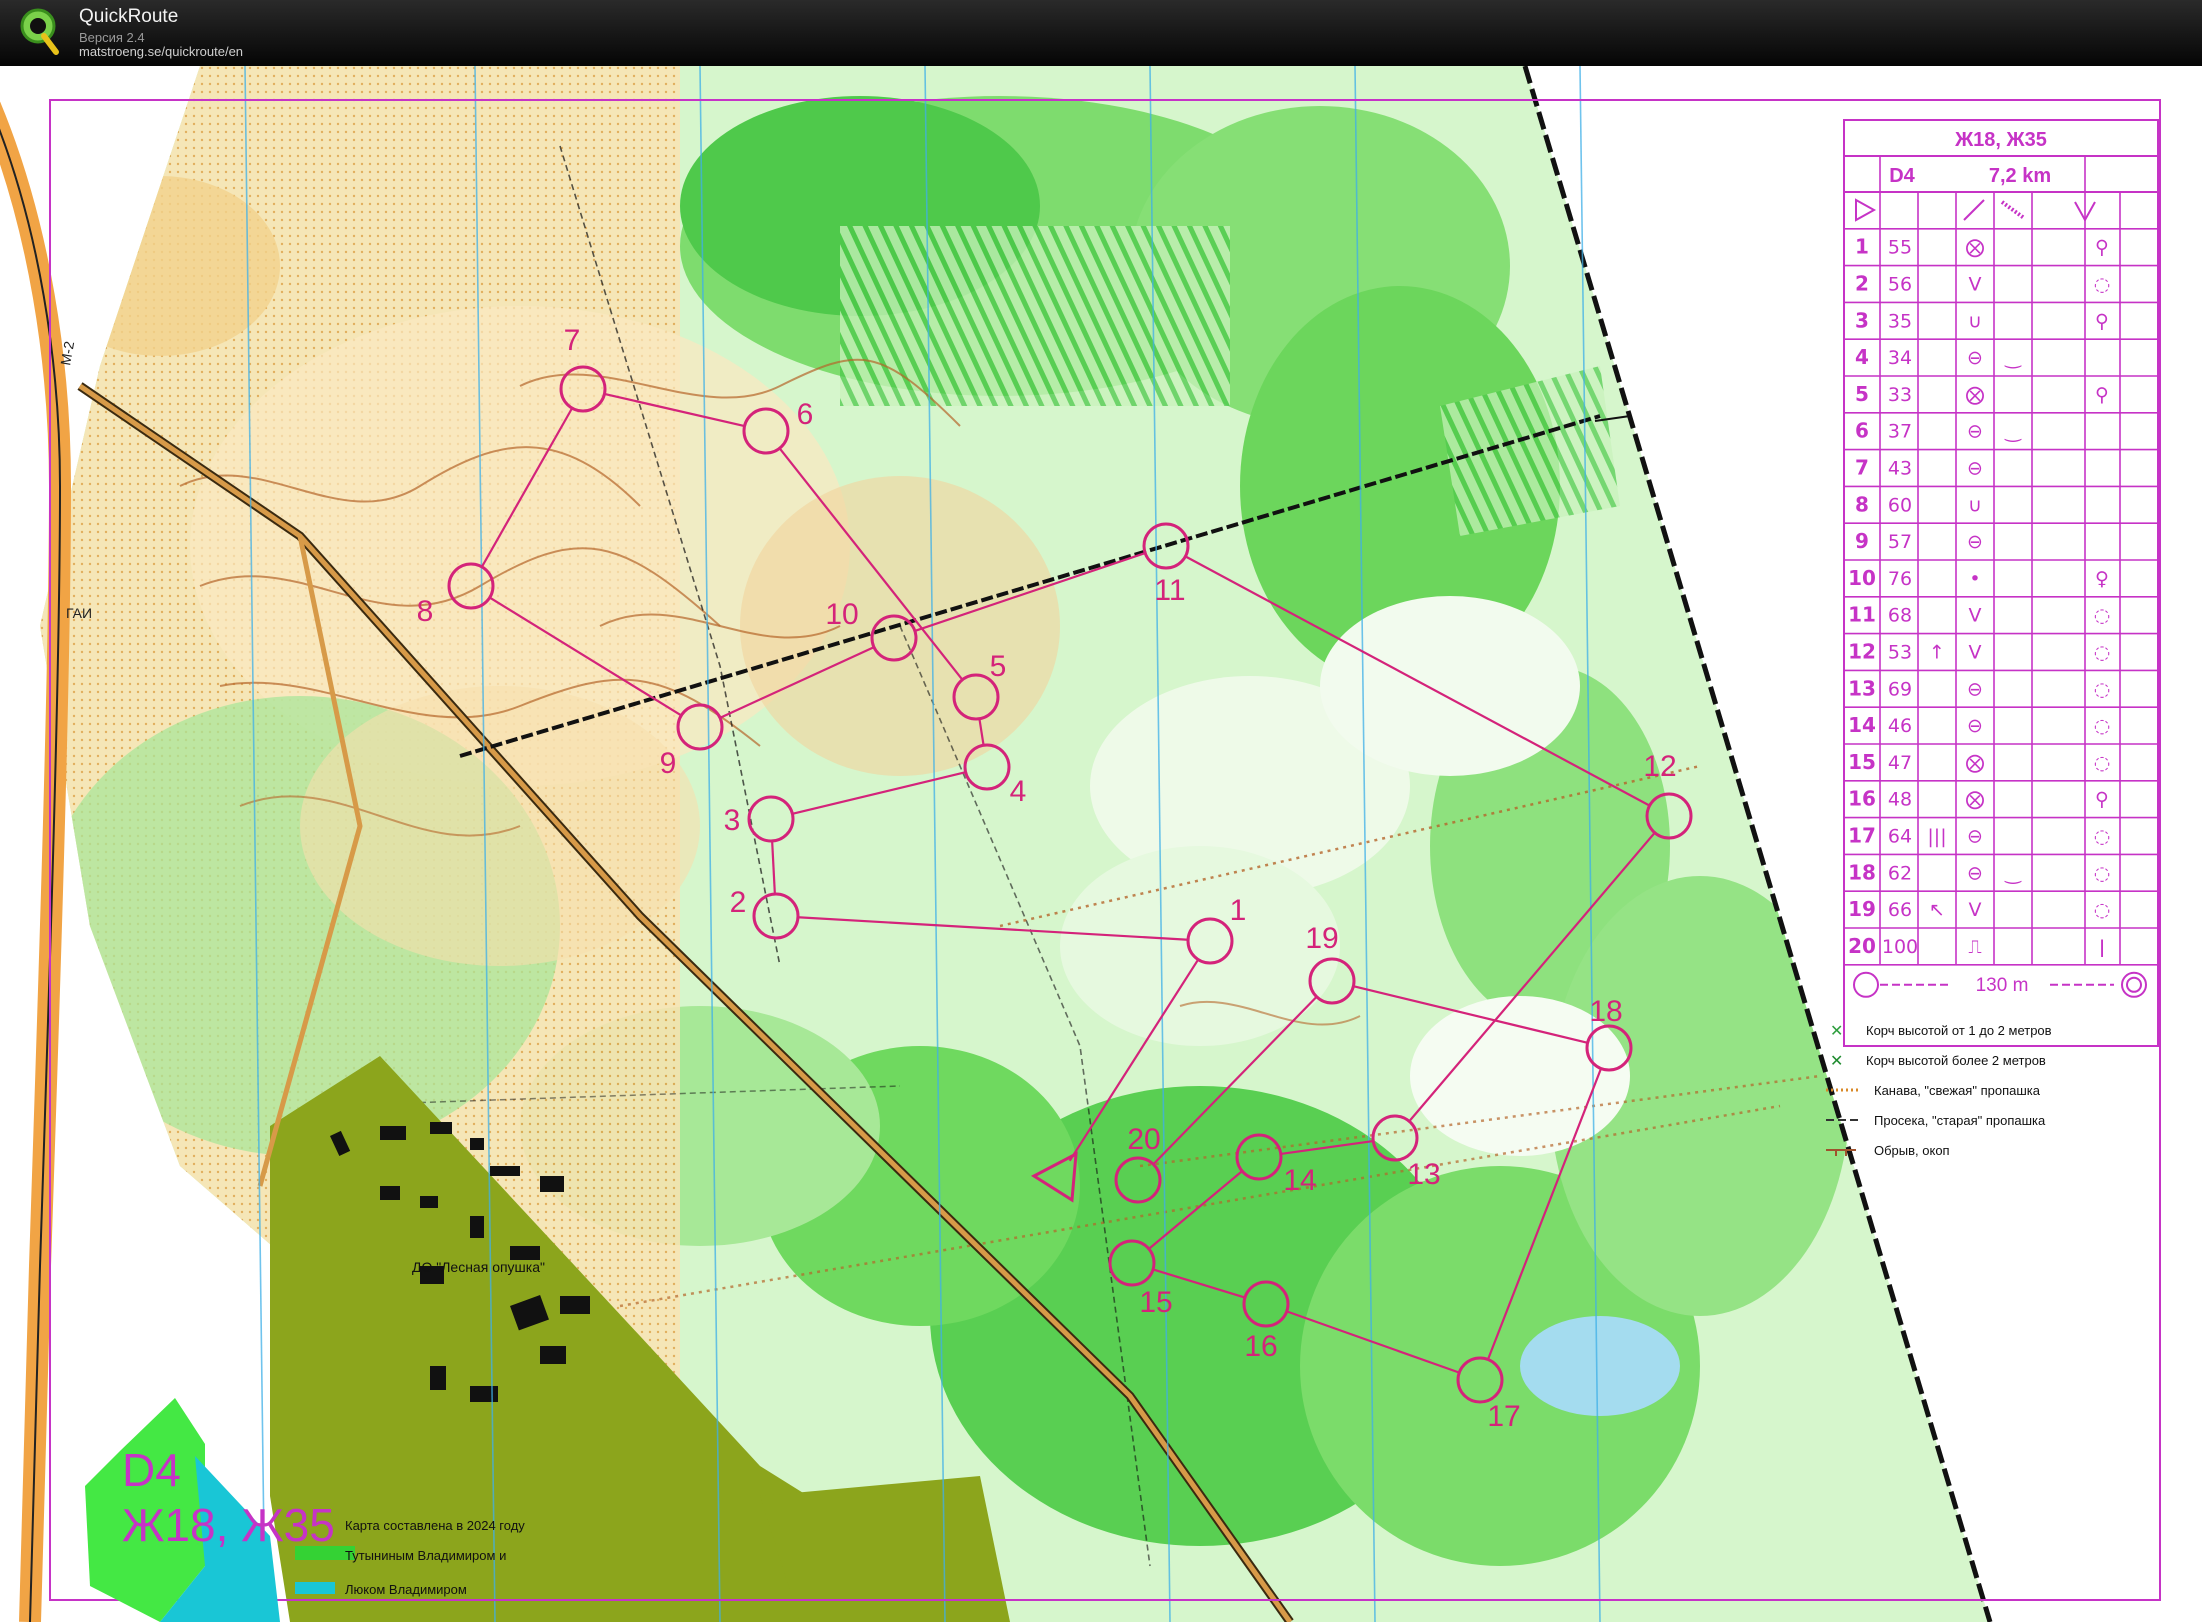 This screenshot has height=1622, width=2202. Describe the element at coordinates (1423, 1174) in the screenshot. I see `control-number: 13` at that location.